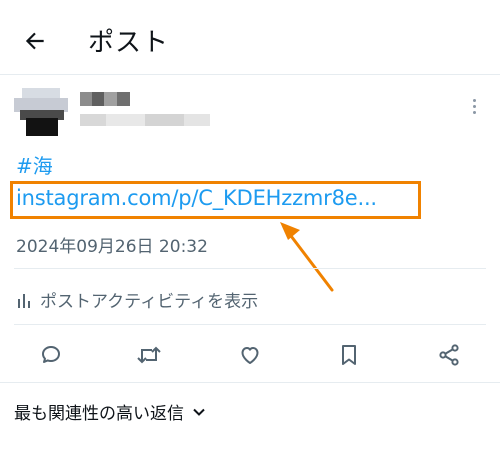  What do you see at coordinates (34, 164) in the screenshot?
I see `hashtag-link: #海` at bounding box center [34, 164].